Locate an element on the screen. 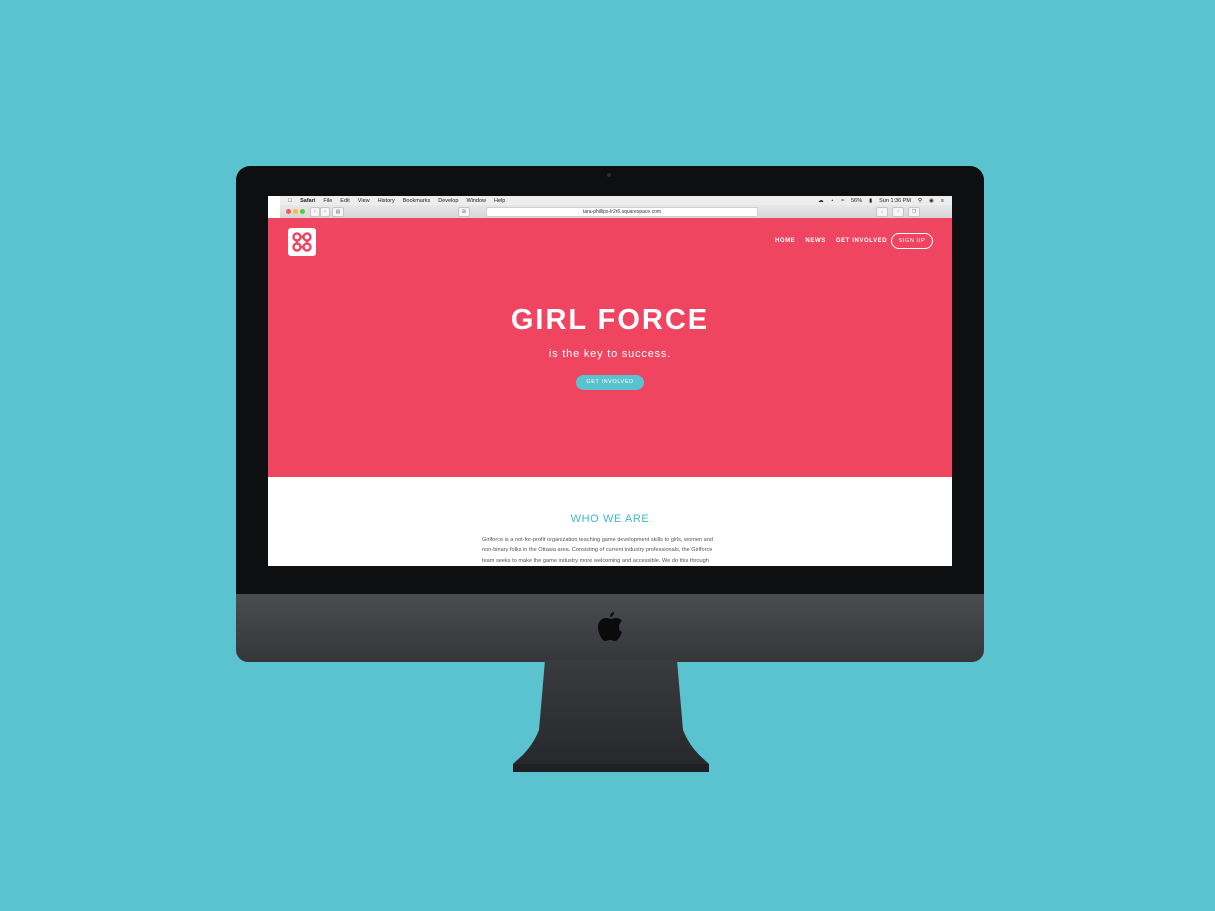 The height and width of the screenshot is (911, 1215). menu-edit: Edit is located at coordinates (344, 201).